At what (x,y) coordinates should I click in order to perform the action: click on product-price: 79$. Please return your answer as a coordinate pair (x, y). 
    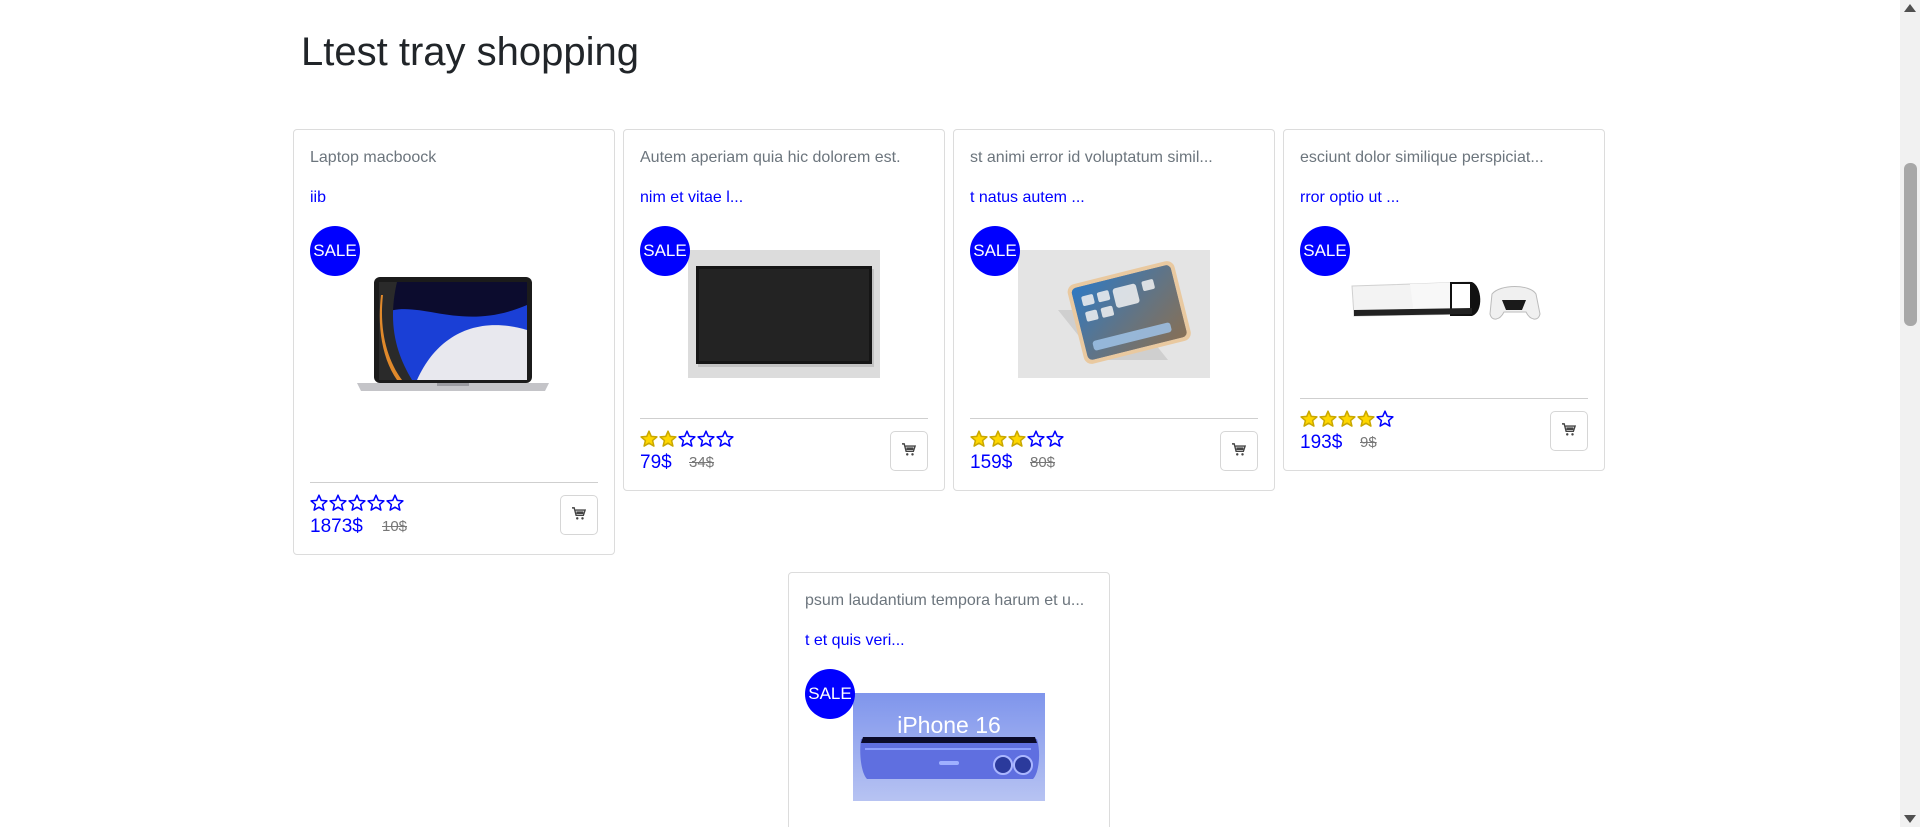
    Looking at the image, I should click on (656, 462).